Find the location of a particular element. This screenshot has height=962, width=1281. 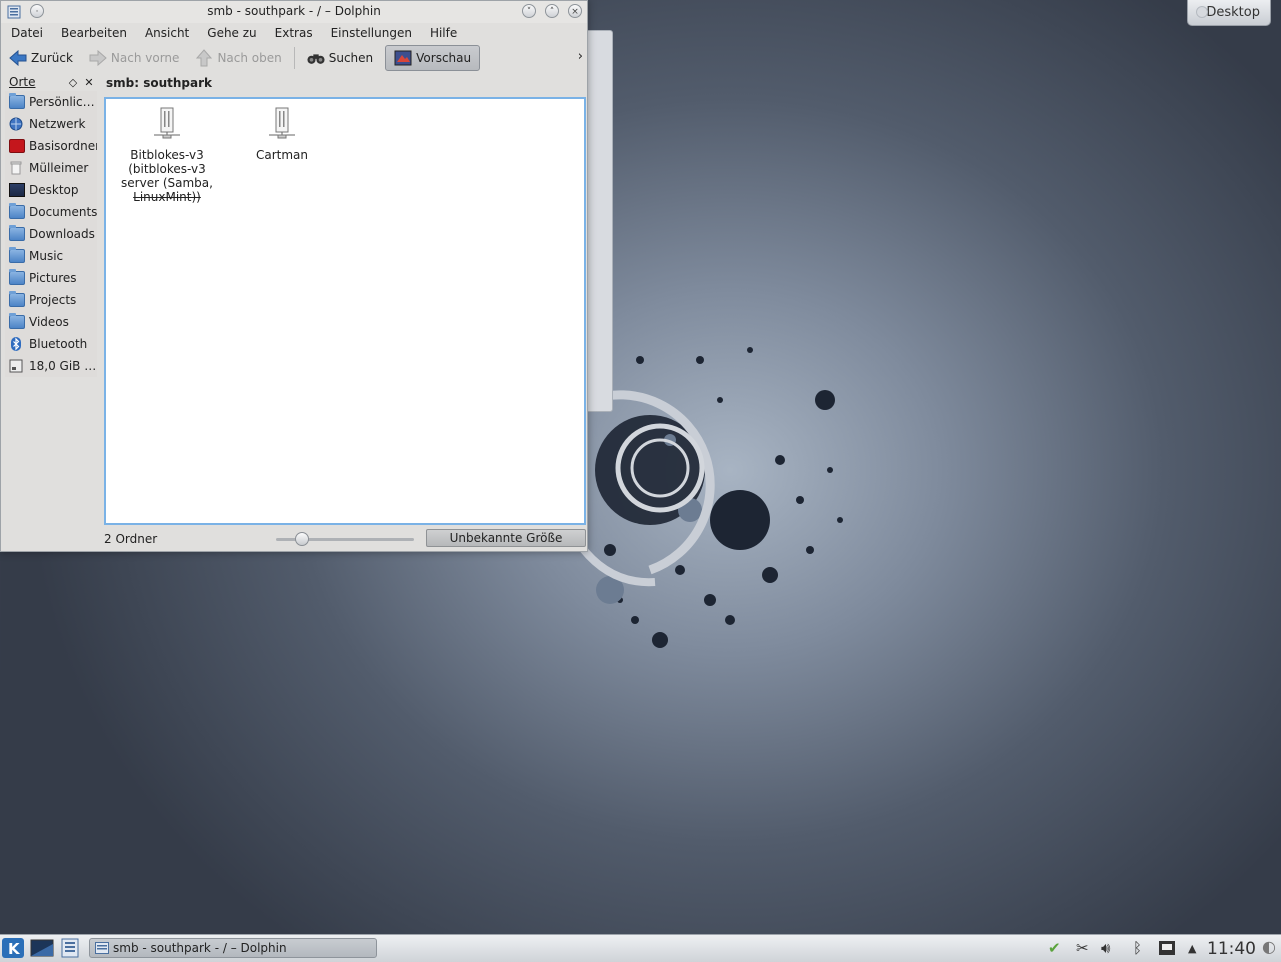

preview-toggle-button: Vorschau is located at coordinates (433, 58).